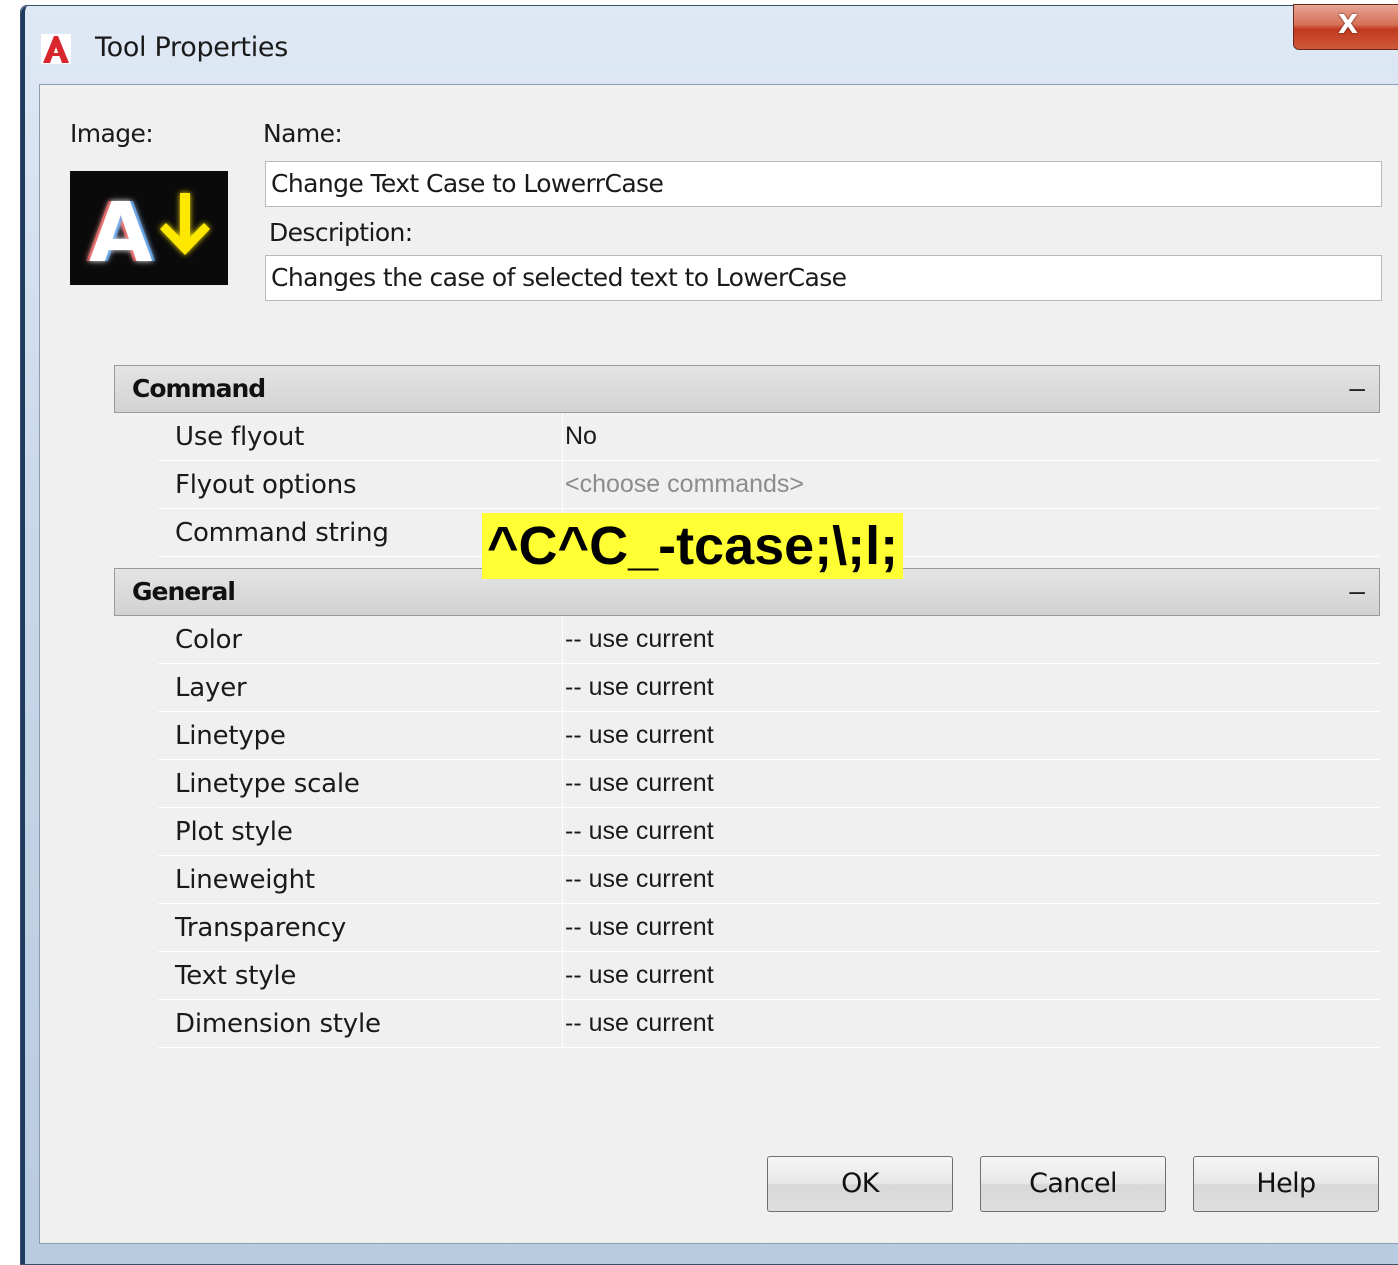 The image size is (1398, 1265). Describe the element at coordinates (360, 485) in the screenshot. I see `property-name: Flyout options` at that location.